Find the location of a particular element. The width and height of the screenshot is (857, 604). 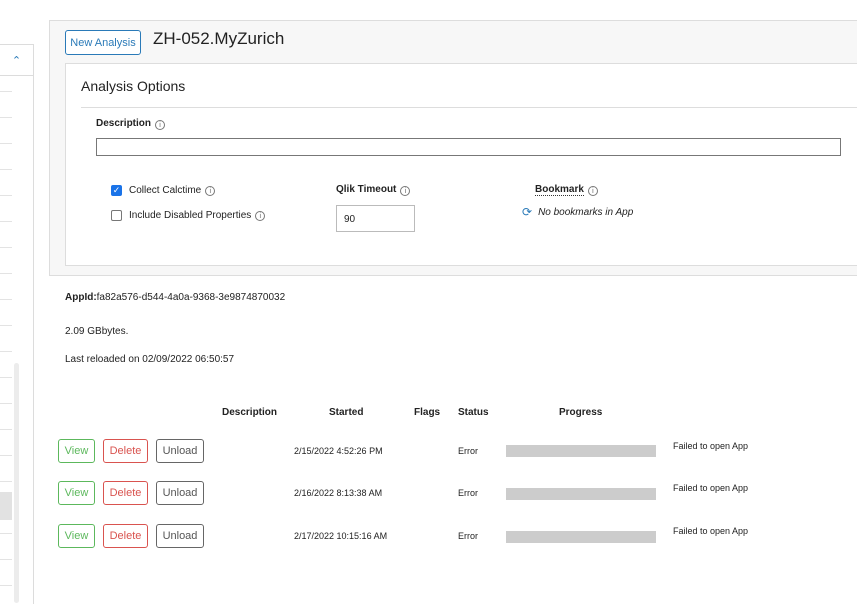

row-started: 2/15/2022 4:52:26 PM is located at coordinates (338, 451).